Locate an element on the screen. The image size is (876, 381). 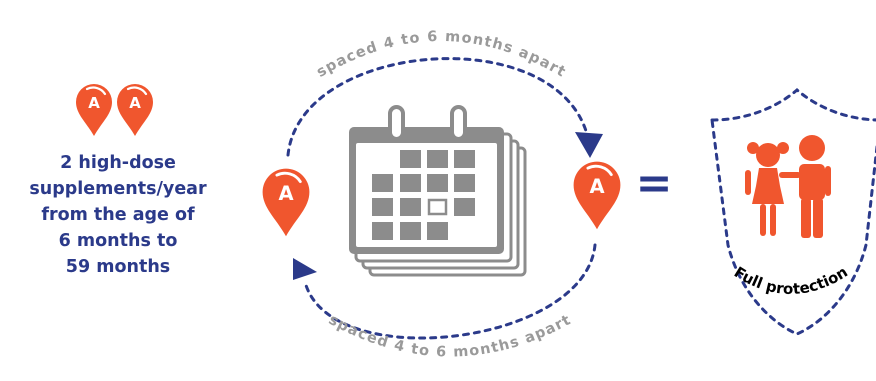
bottom-arc-label: spaced 4 to 6 months apart is located at coordinates (450, 336).